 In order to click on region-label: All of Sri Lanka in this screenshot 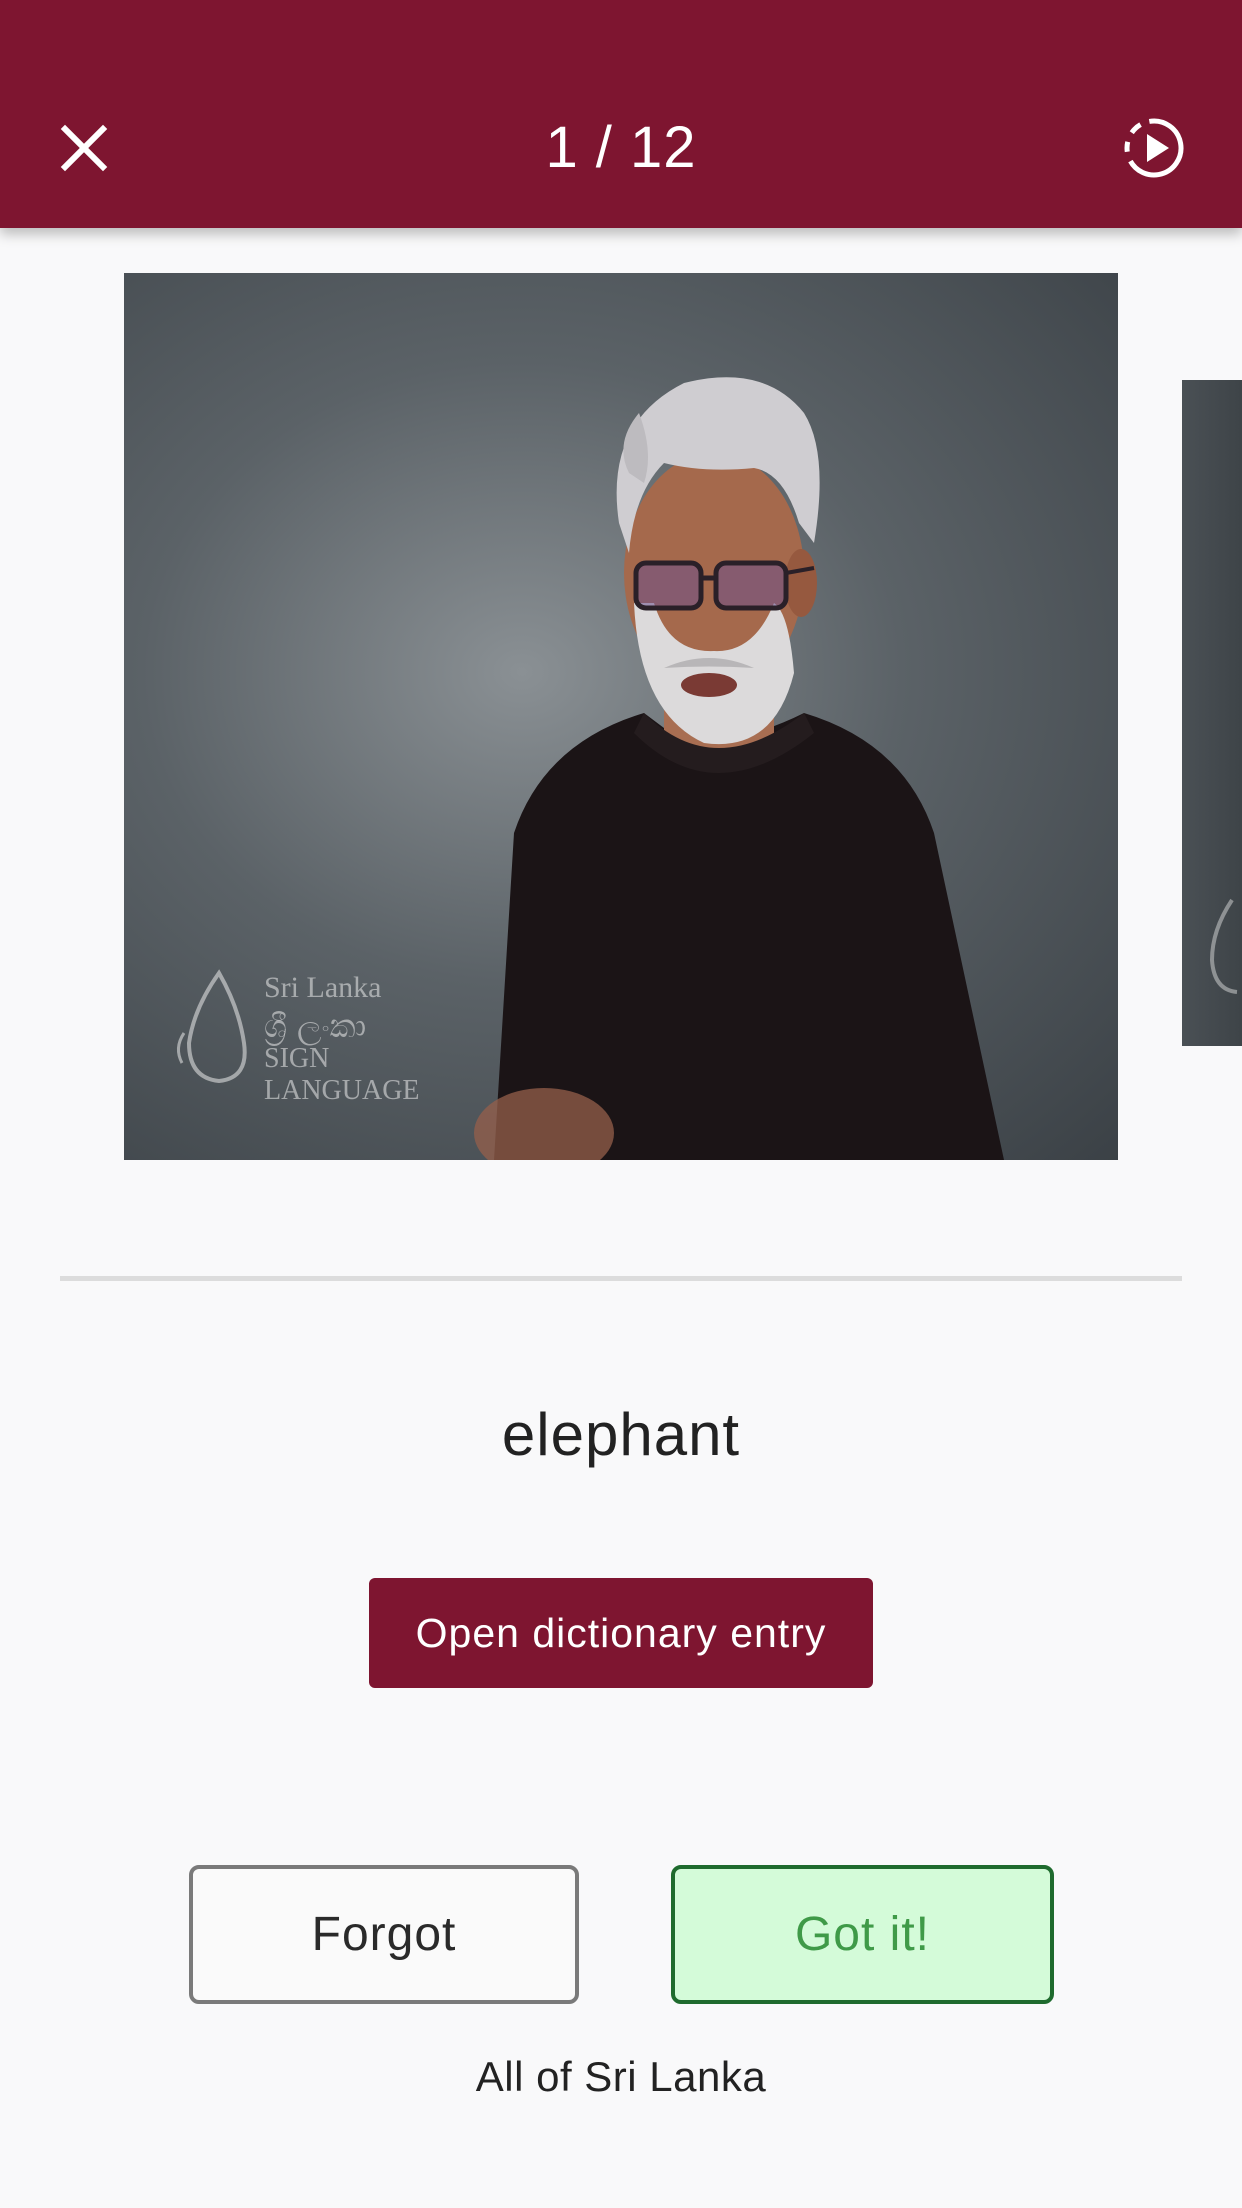, I will do `click(621, 2076)`.